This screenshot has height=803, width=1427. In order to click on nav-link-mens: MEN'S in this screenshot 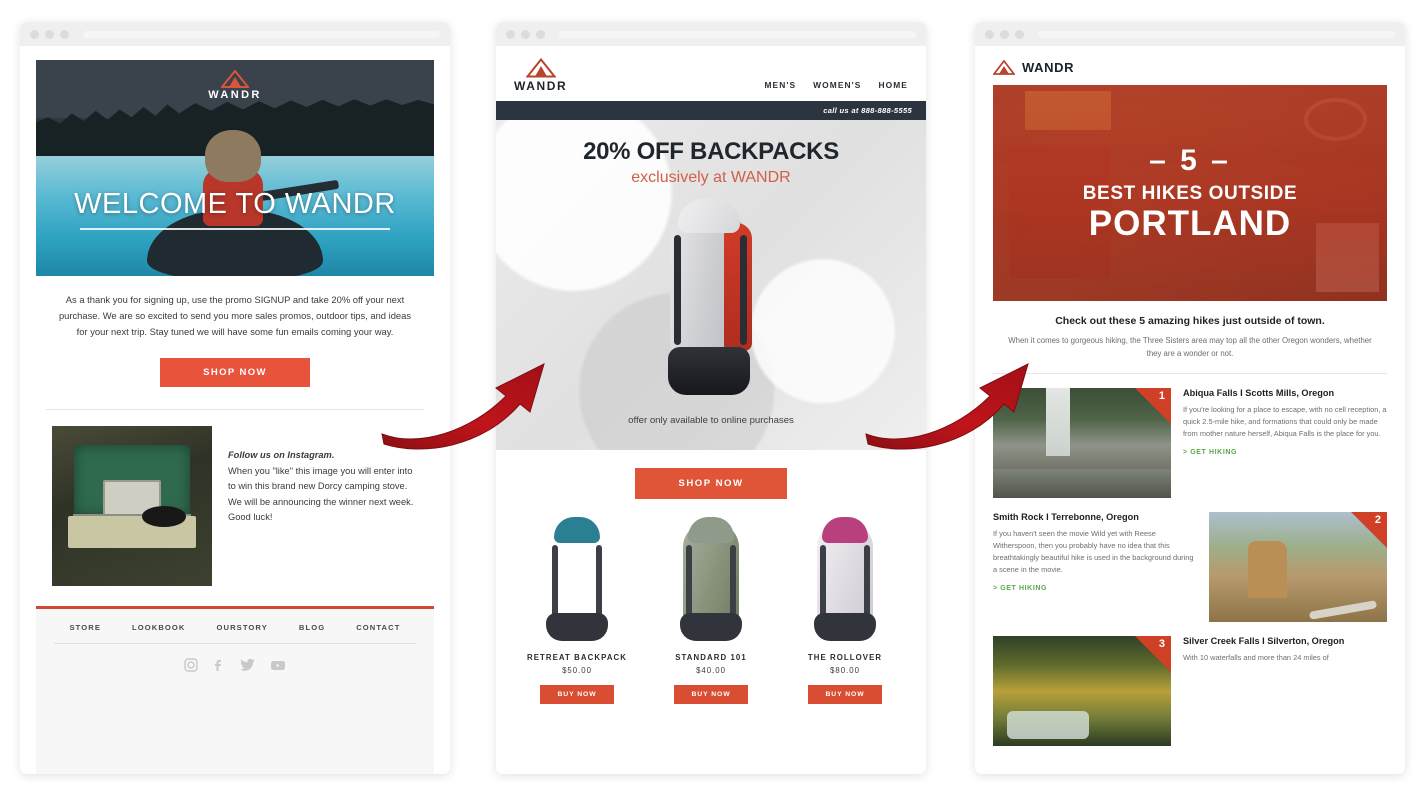, I will do `click(780, 85)`.